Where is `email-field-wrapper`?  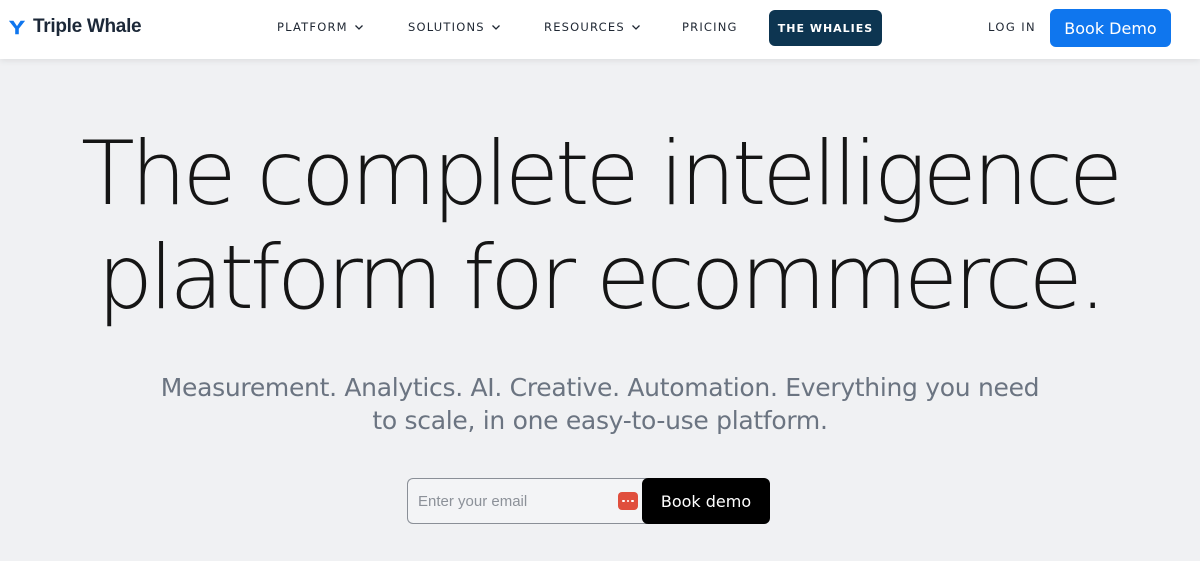 email-field-wrapper is located at coordinates (527, 501).